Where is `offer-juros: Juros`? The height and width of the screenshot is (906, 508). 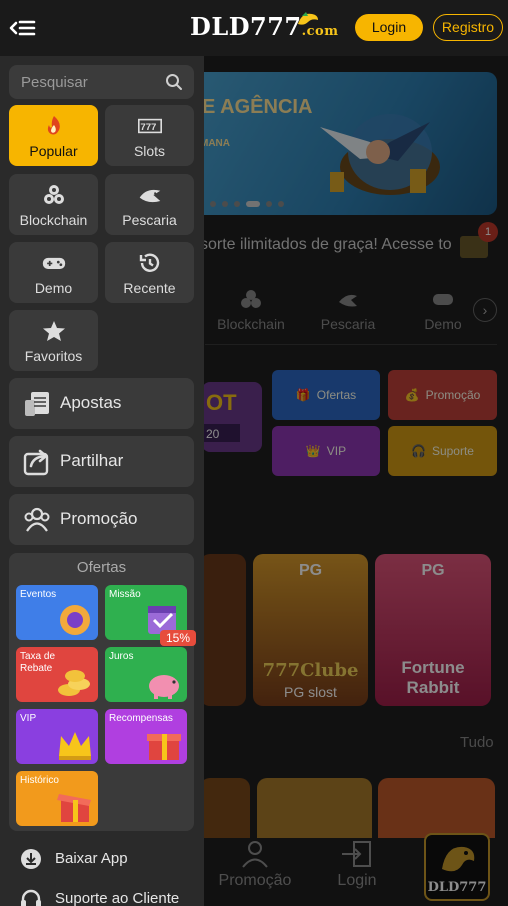
offer-juros: Juros is located at coordinates (146, 674).